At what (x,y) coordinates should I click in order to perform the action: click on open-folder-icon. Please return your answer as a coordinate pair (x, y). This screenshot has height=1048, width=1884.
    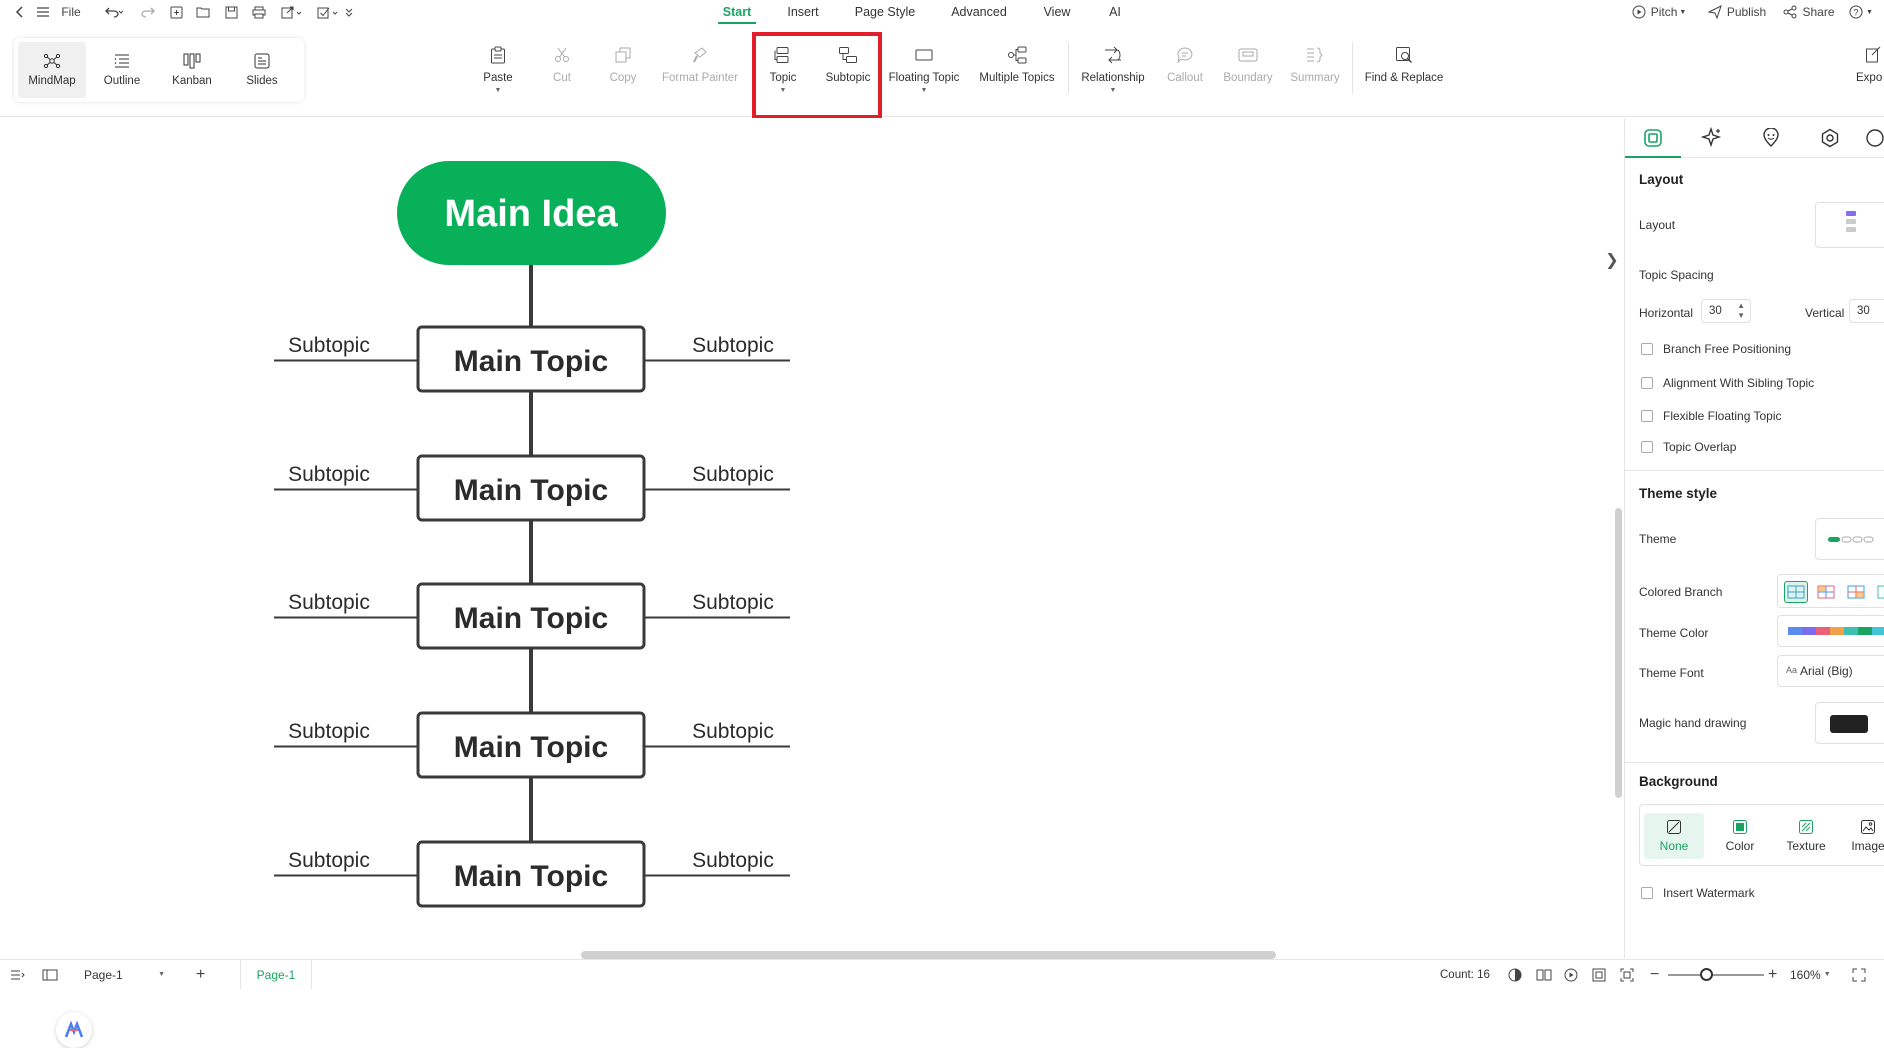
    Looking at the image, I should click on (203, 12).